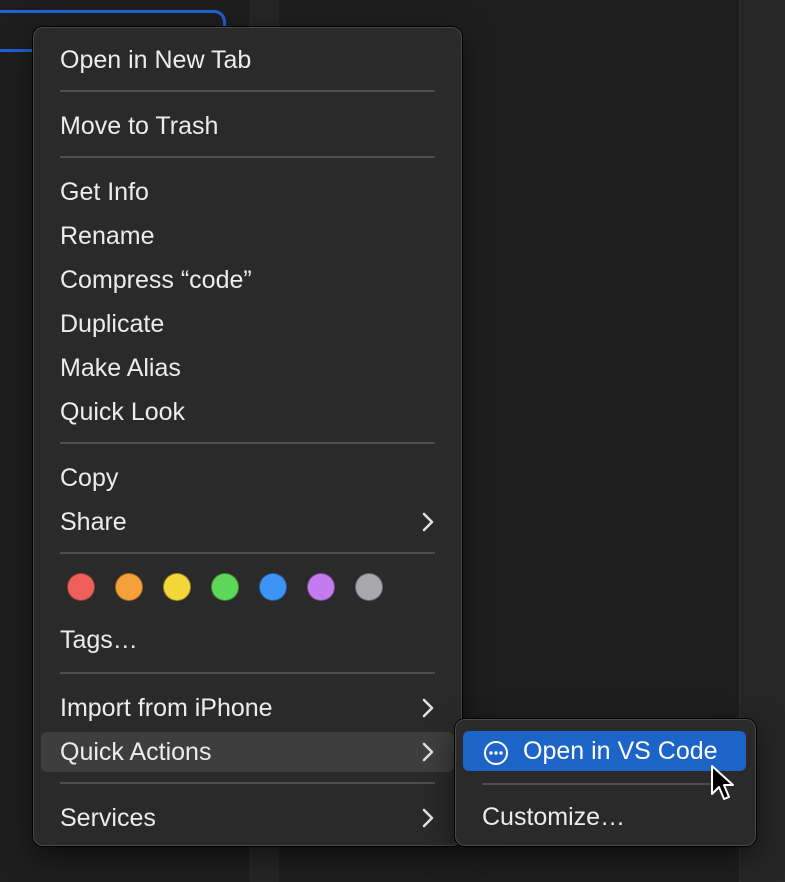  What do you see at coordinates (247, 126) in the screenshot?
I see `menu-item-move-to-trash: Move to Trash` at bounding box center [247, 126].